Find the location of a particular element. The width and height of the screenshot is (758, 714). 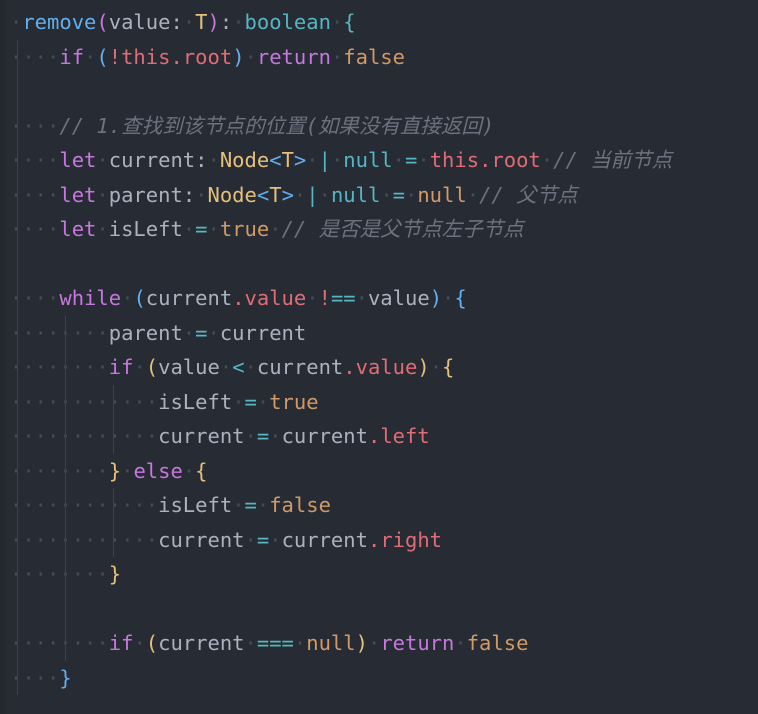

code-line-20: ····} is located at coordinates (379, 677).